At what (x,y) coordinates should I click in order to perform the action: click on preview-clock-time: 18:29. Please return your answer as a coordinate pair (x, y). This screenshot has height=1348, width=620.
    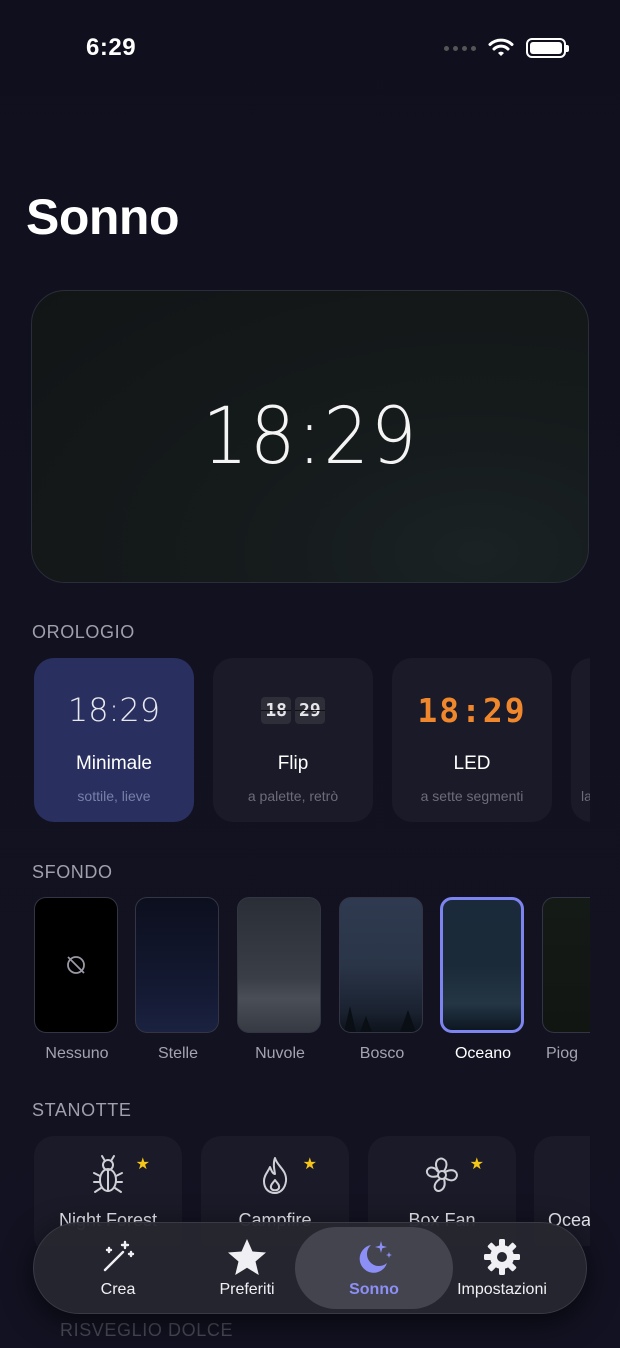
    Looking at the image, I should click on (309, 436).